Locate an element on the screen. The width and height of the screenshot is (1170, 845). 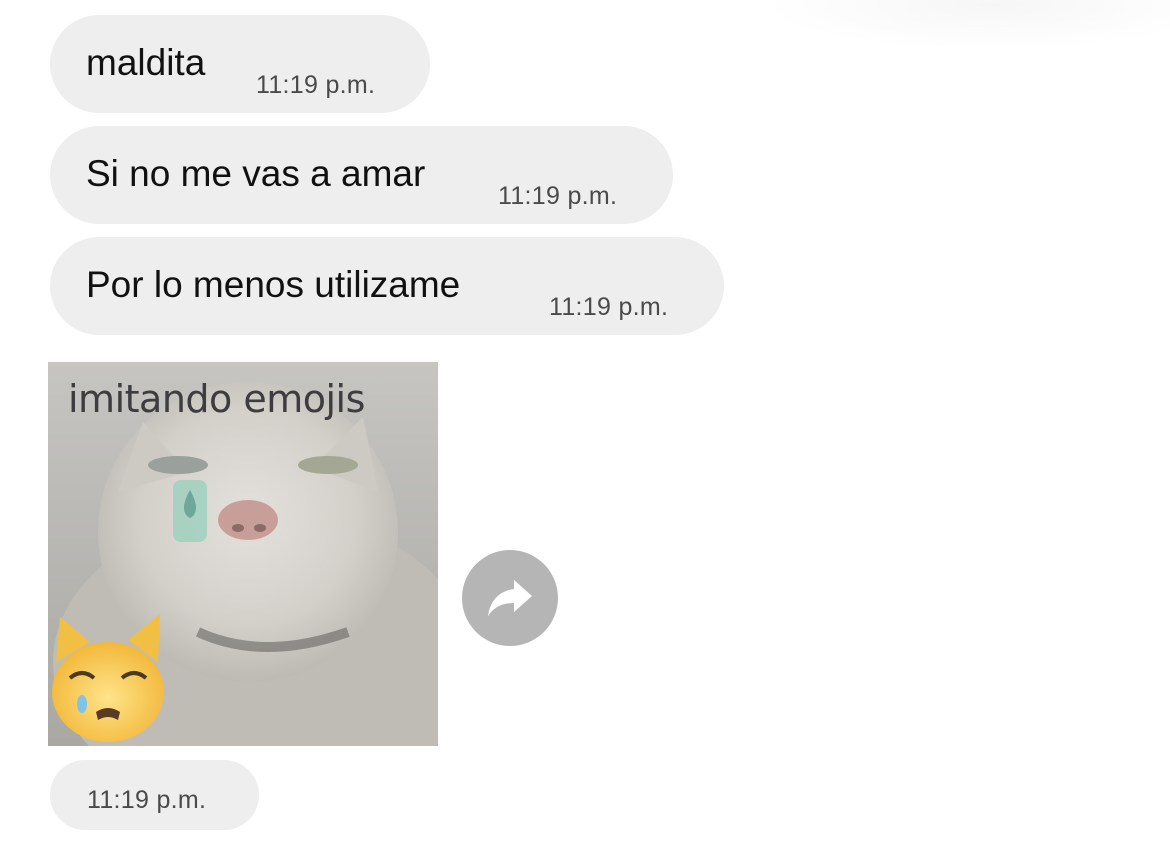
message-bubble: Por lo menos utilizame 11:19 p.m. is located at coordinates (387, 286).